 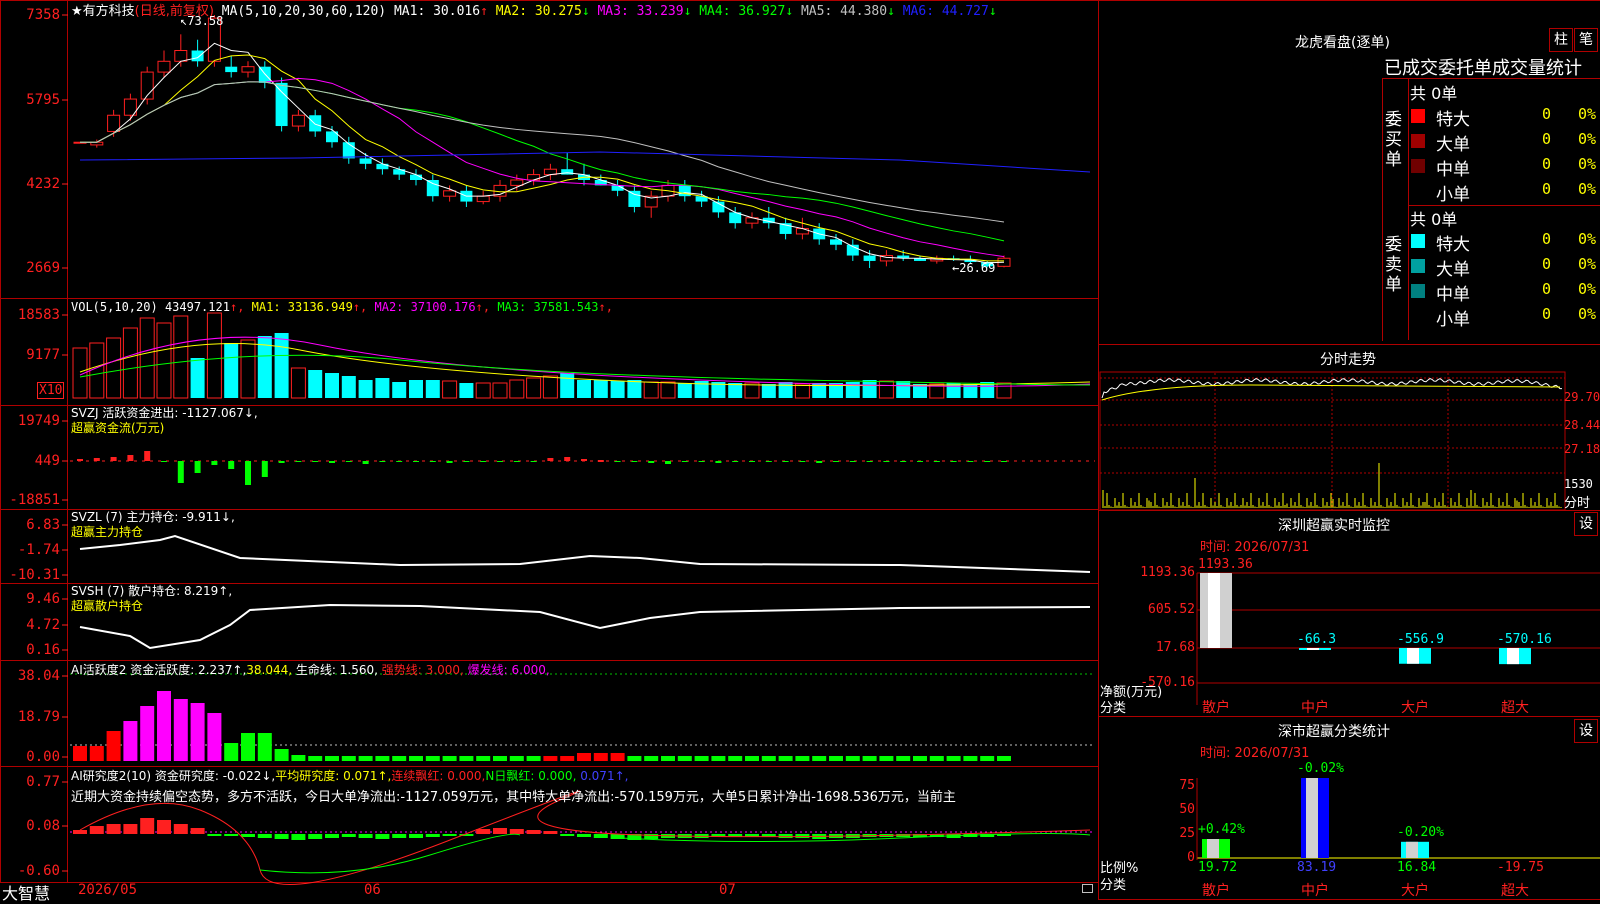 What do you see at coordinates (1586, 731) in the screenshot?
I see `classify-settings-button: 设` at bounding box center [1586, 731].